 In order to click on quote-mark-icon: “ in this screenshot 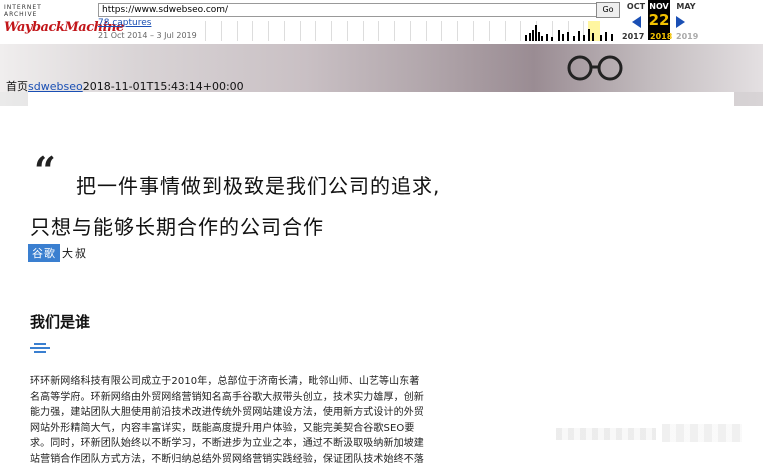, I will do `click(45, 170)`.